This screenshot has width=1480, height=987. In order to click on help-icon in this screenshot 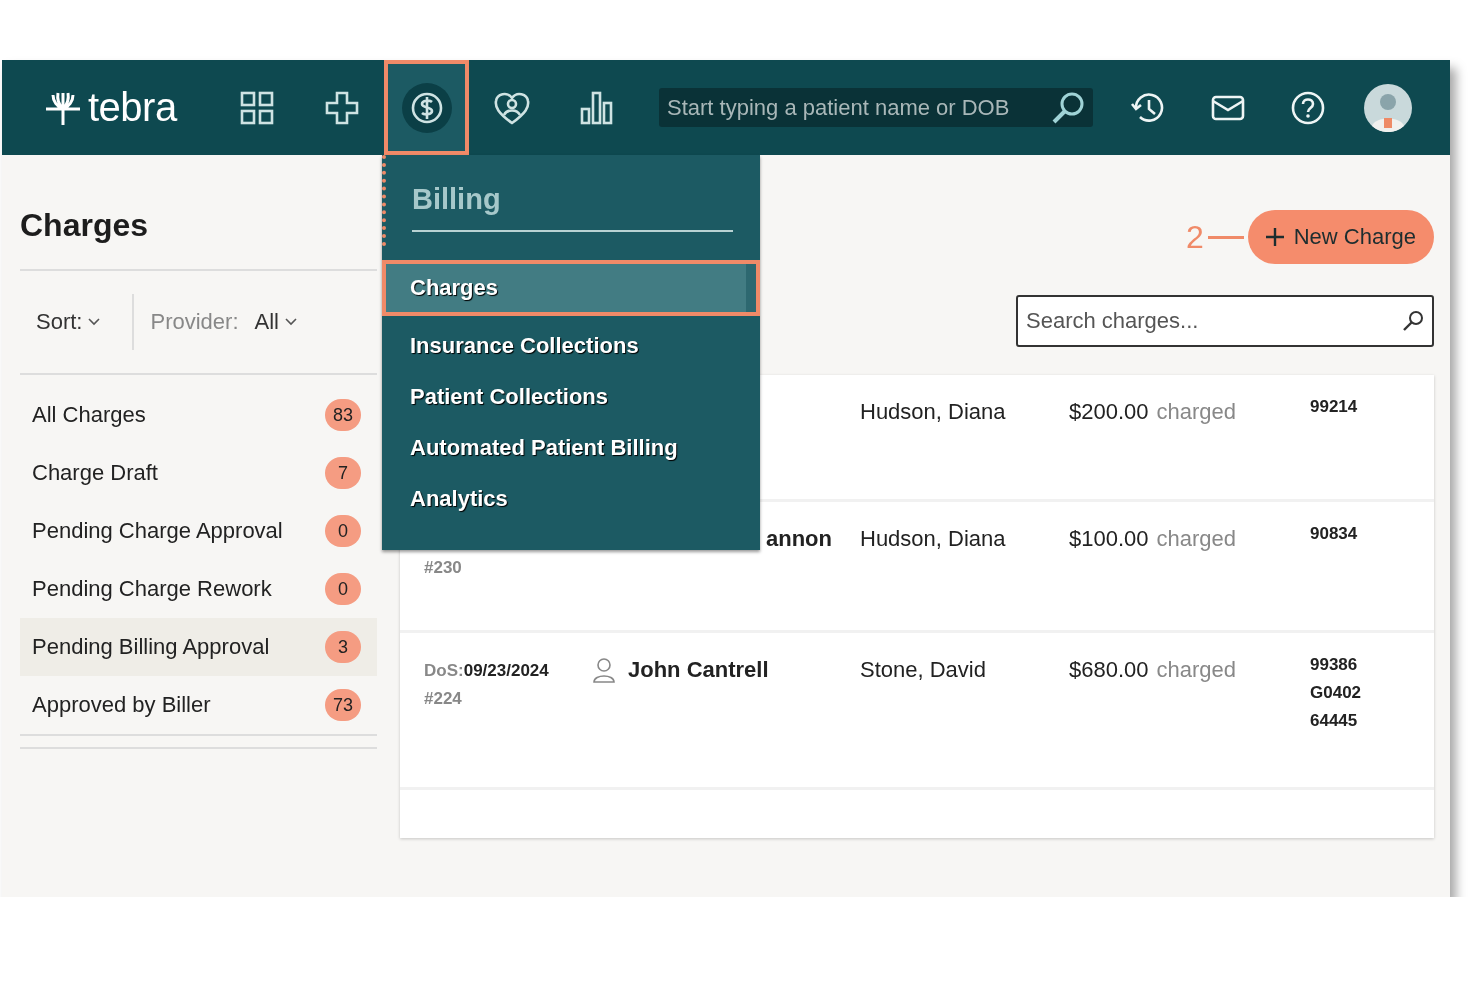, I will do `click(1308, 107)`.